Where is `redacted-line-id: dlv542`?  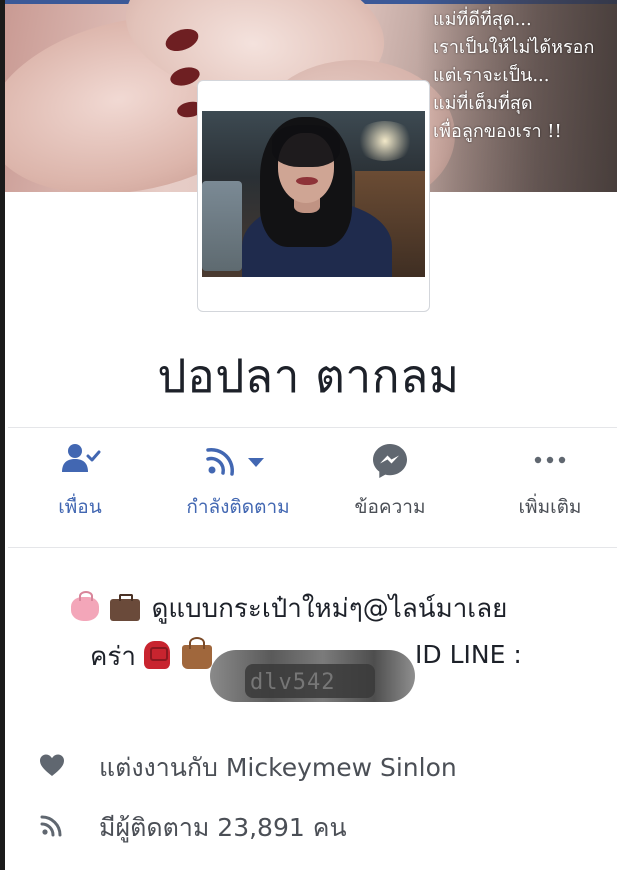 redacted-line-id: dlv542 is located at coordinates (293, 682).